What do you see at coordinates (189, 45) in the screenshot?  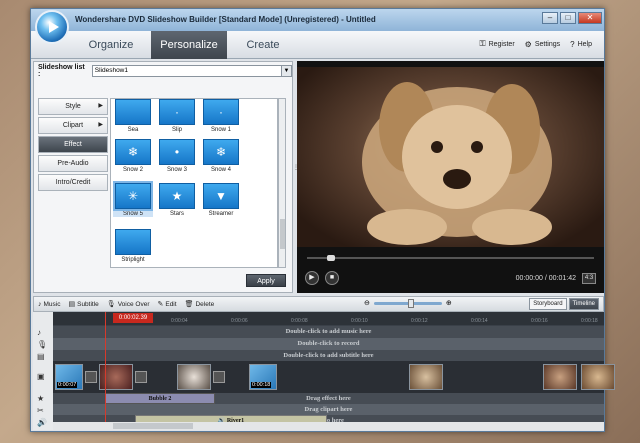 I see `tab-personalize: Personalize` at bounding box center [189, 45].